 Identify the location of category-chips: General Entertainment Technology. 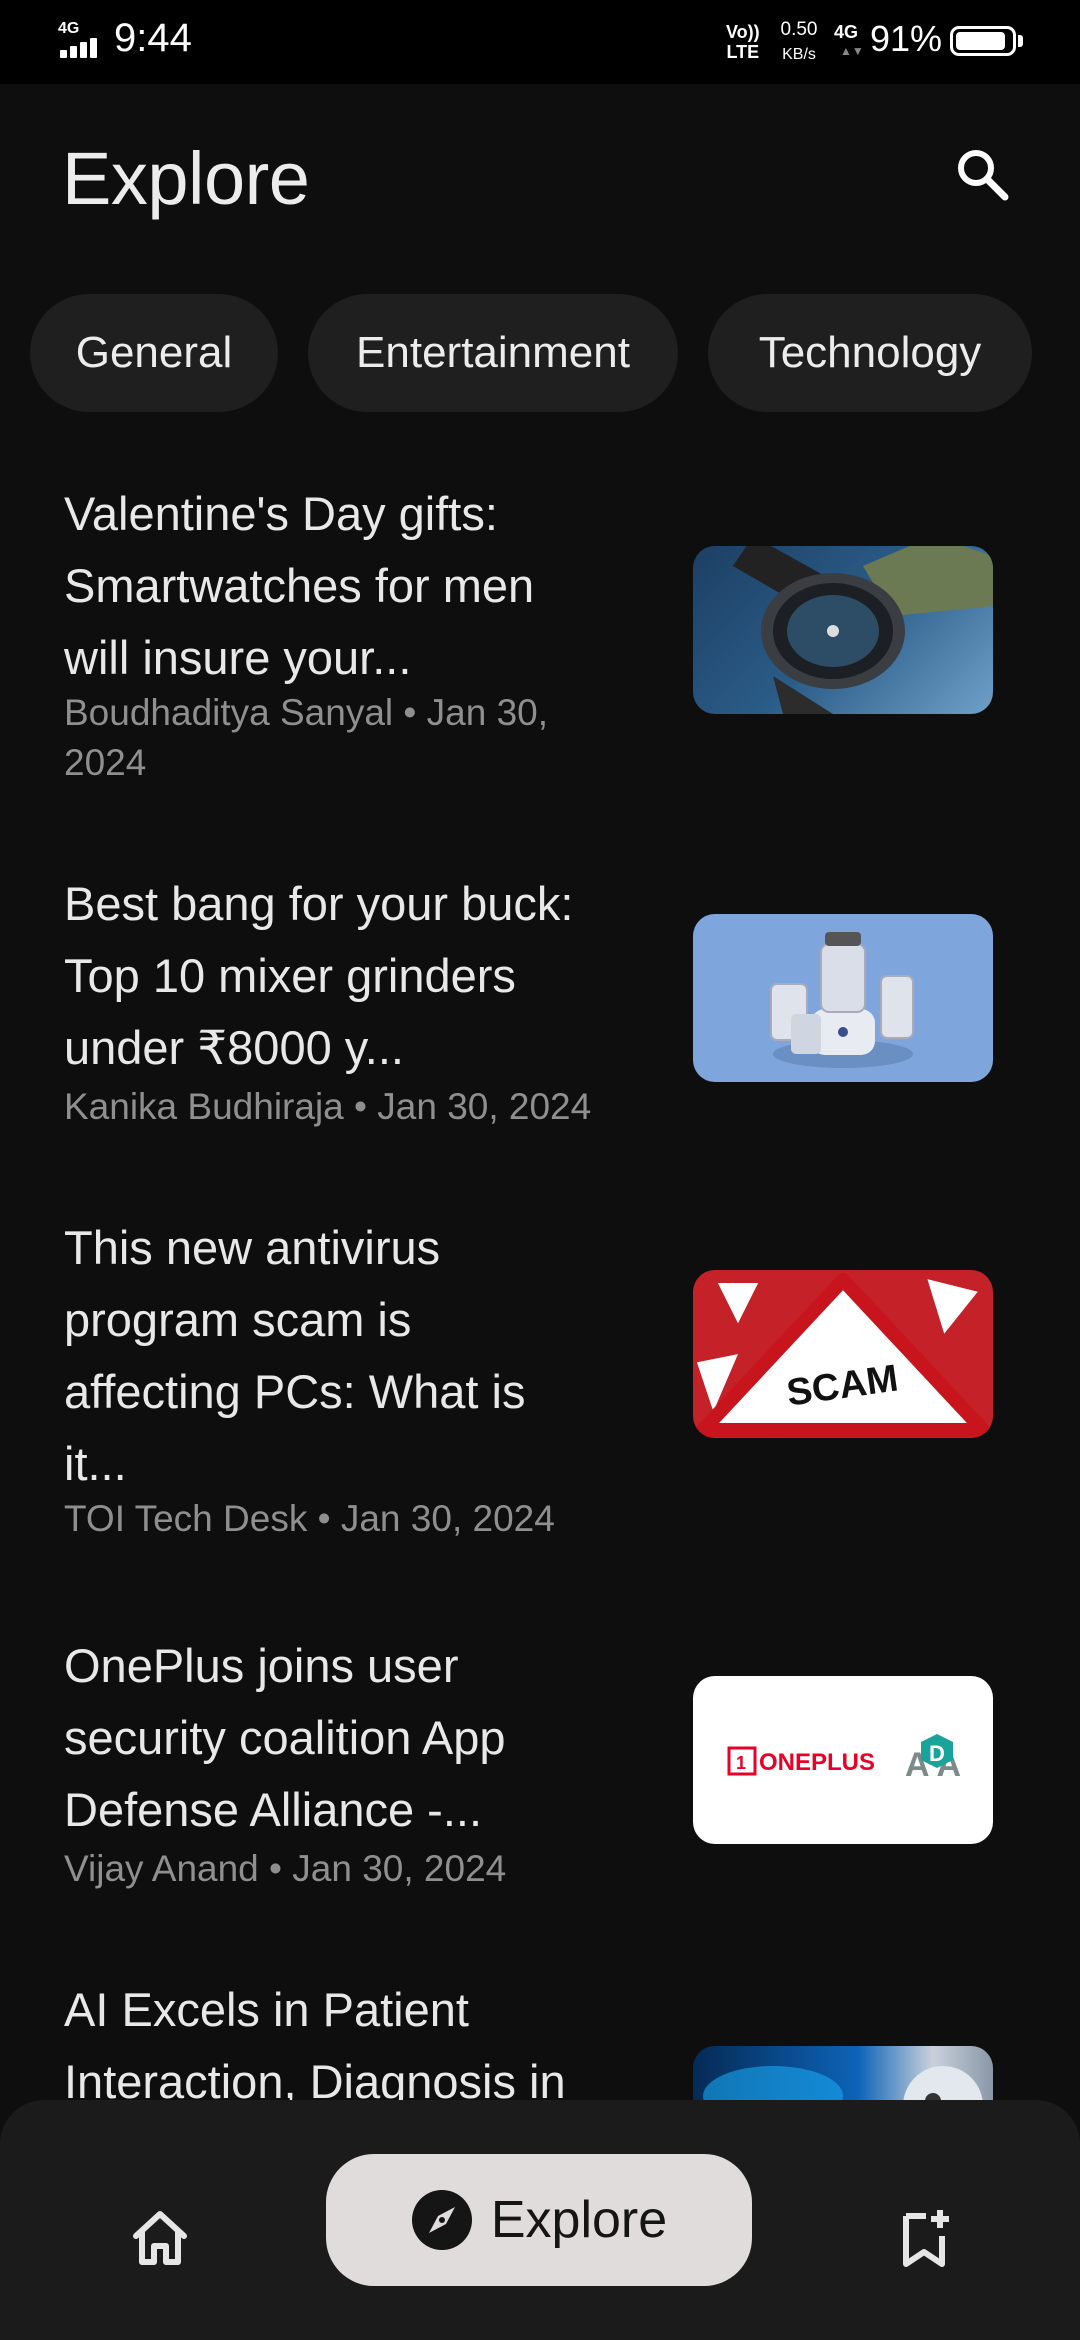
(555, 353).